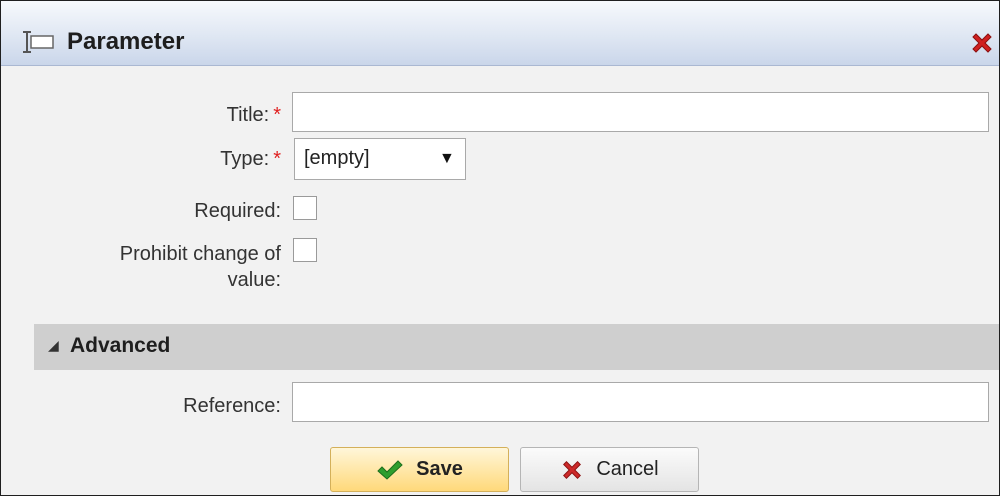 The image size is (1000, 496). I want to click on prohibit-change-label: Prohibit change of value:, so click(156, 267).